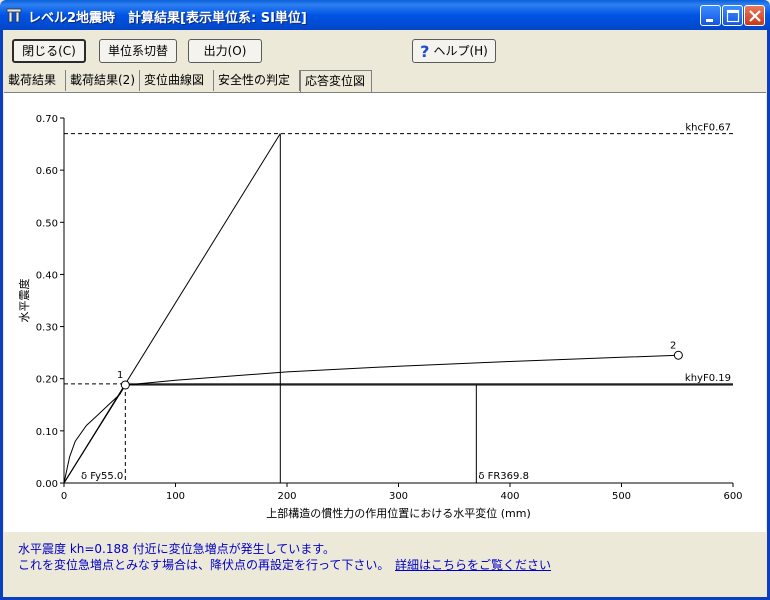 The image size is (770, 600). Describe the element at coordinates (621, 496) in the screenshot. I see `x-tick-label: 500` at that location.